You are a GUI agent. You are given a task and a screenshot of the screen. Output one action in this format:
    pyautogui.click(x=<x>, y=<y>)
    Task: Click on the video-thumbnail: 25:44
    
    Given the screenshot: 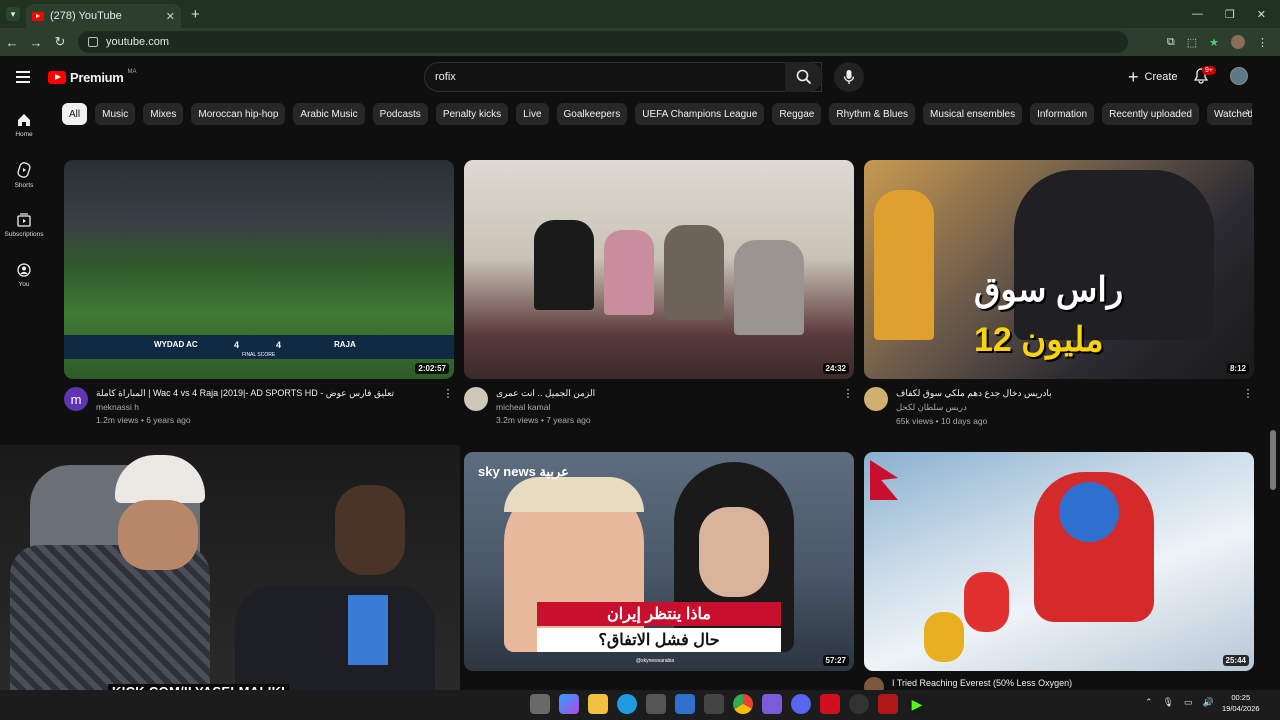 What is the action you would take?
    pyautogui.click(x=1059, y=561)
    